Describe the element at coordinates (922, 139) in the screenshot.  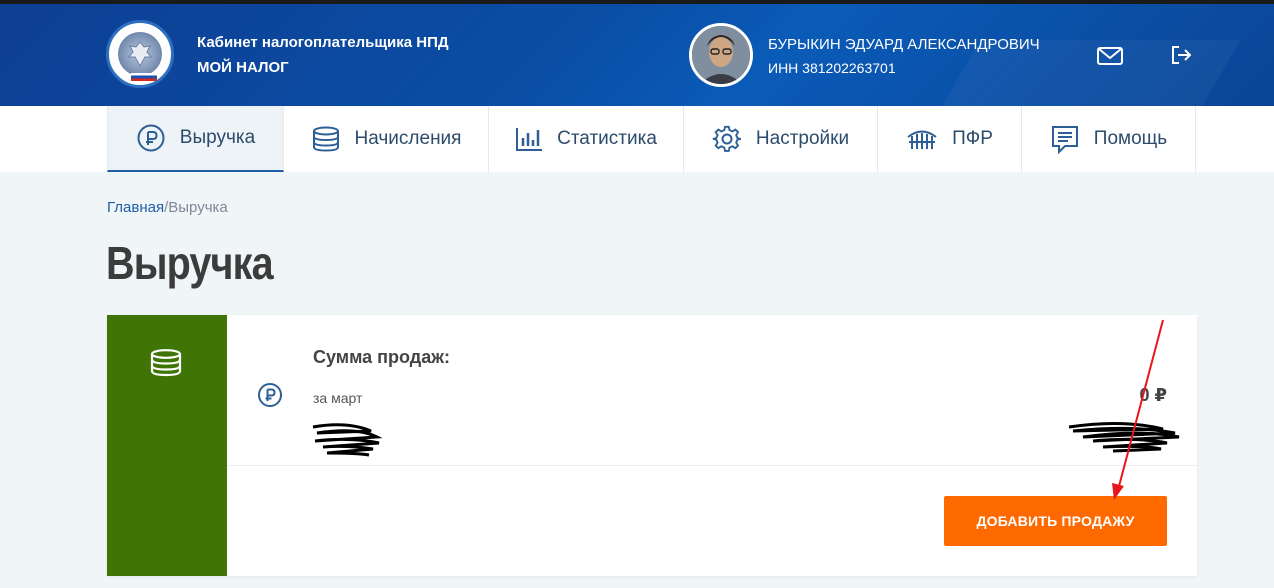
I see `pfr-icon` at that location.